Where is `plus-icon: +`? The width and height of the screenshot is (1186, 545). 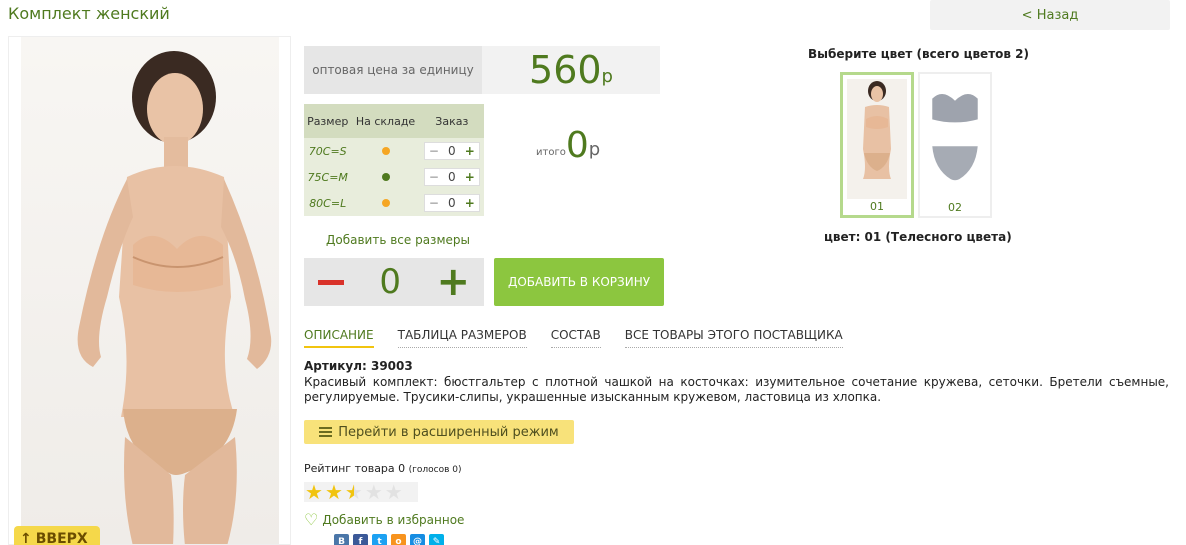 plus-icon: + is located at coordinates (453, 282).